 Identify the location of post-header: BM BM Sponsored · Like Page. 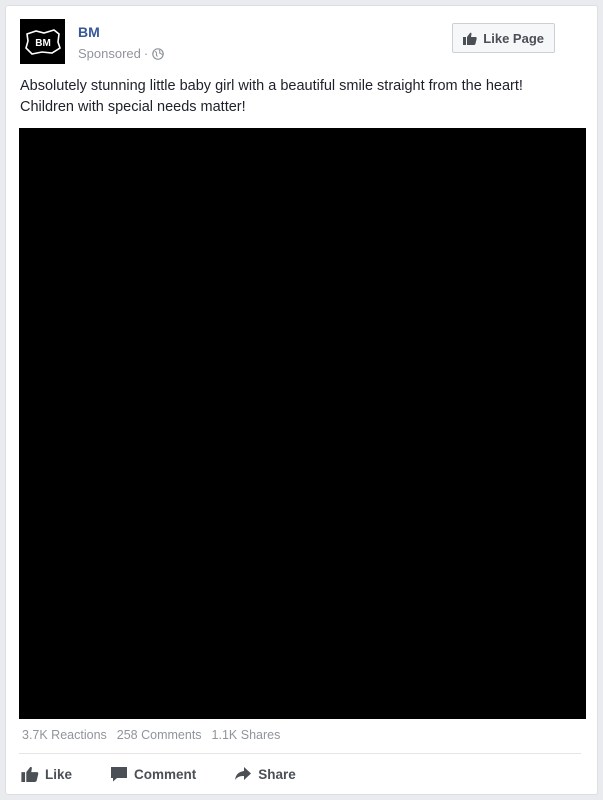
(301, 44).